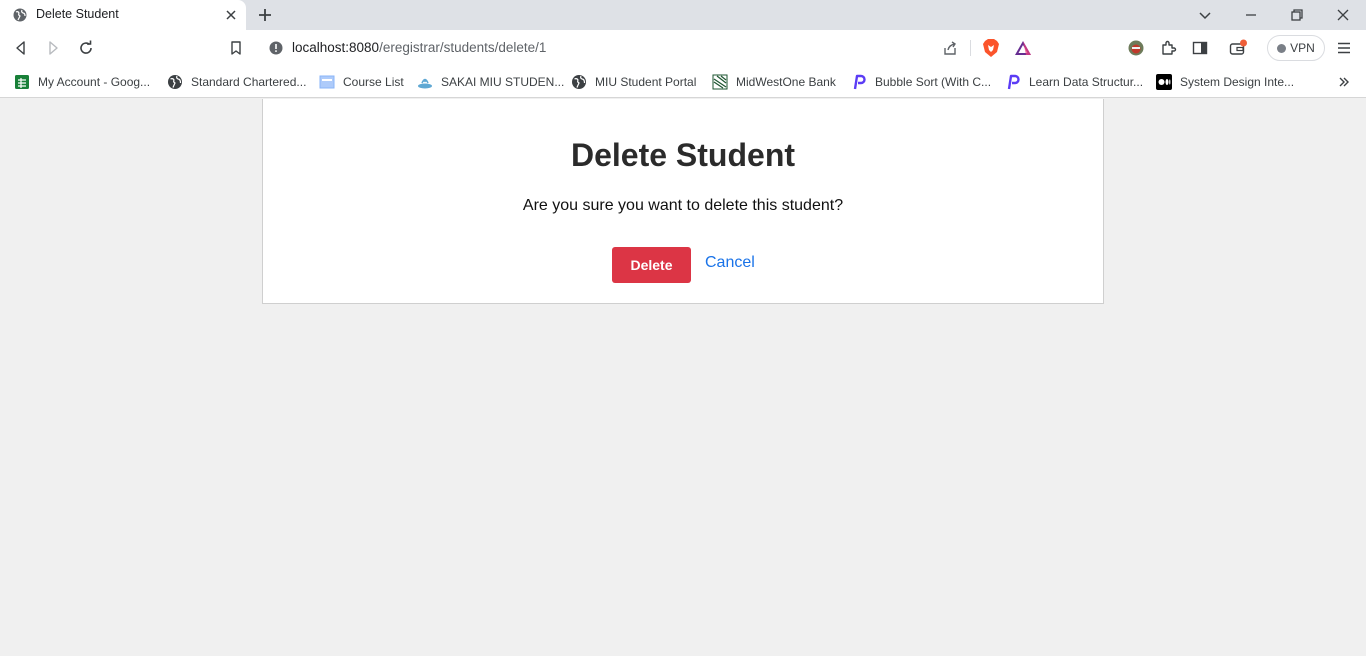 Image resolution: width=1366 pixels, height=656 pixels. I want to click on bookmark-item: MIU Student Portal, so click(633, 82).